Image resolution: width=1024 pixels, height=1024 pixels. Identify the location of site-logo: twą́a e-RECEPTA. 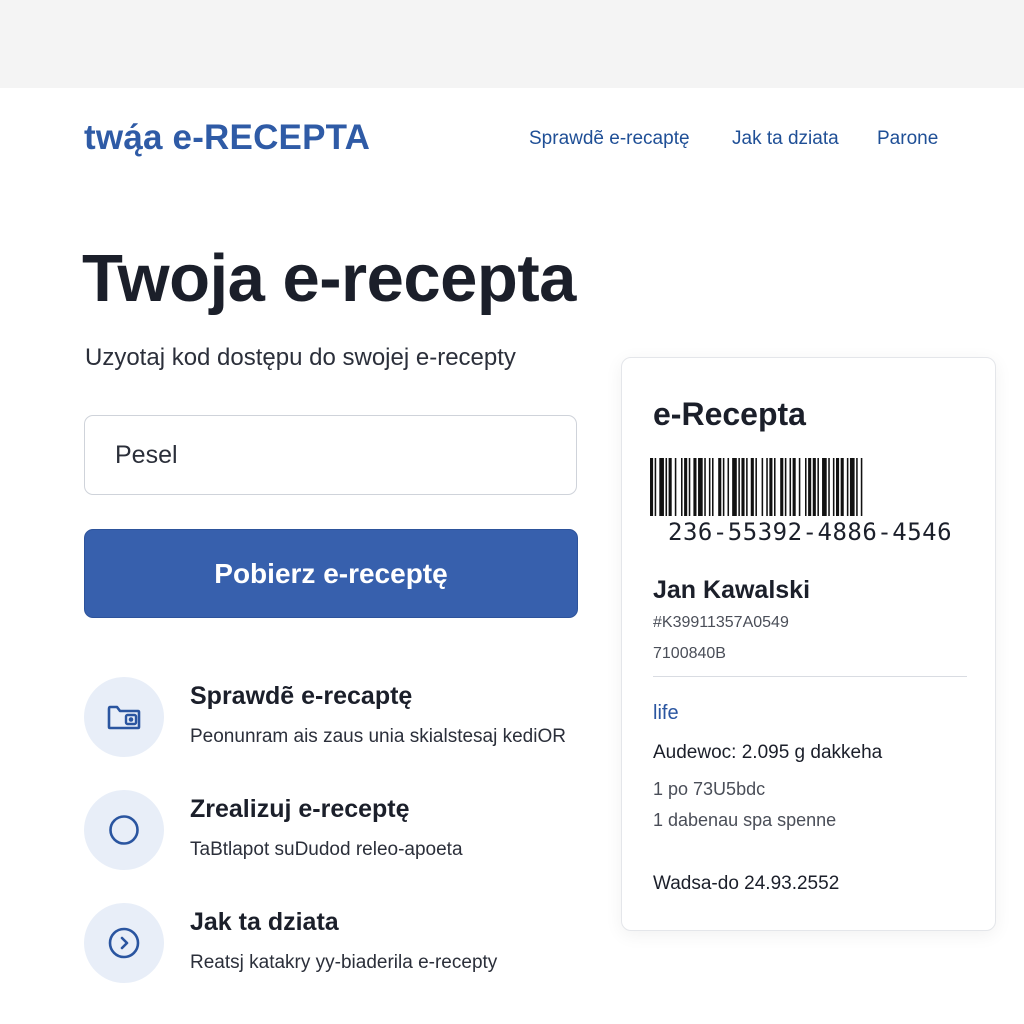
(227, 138).